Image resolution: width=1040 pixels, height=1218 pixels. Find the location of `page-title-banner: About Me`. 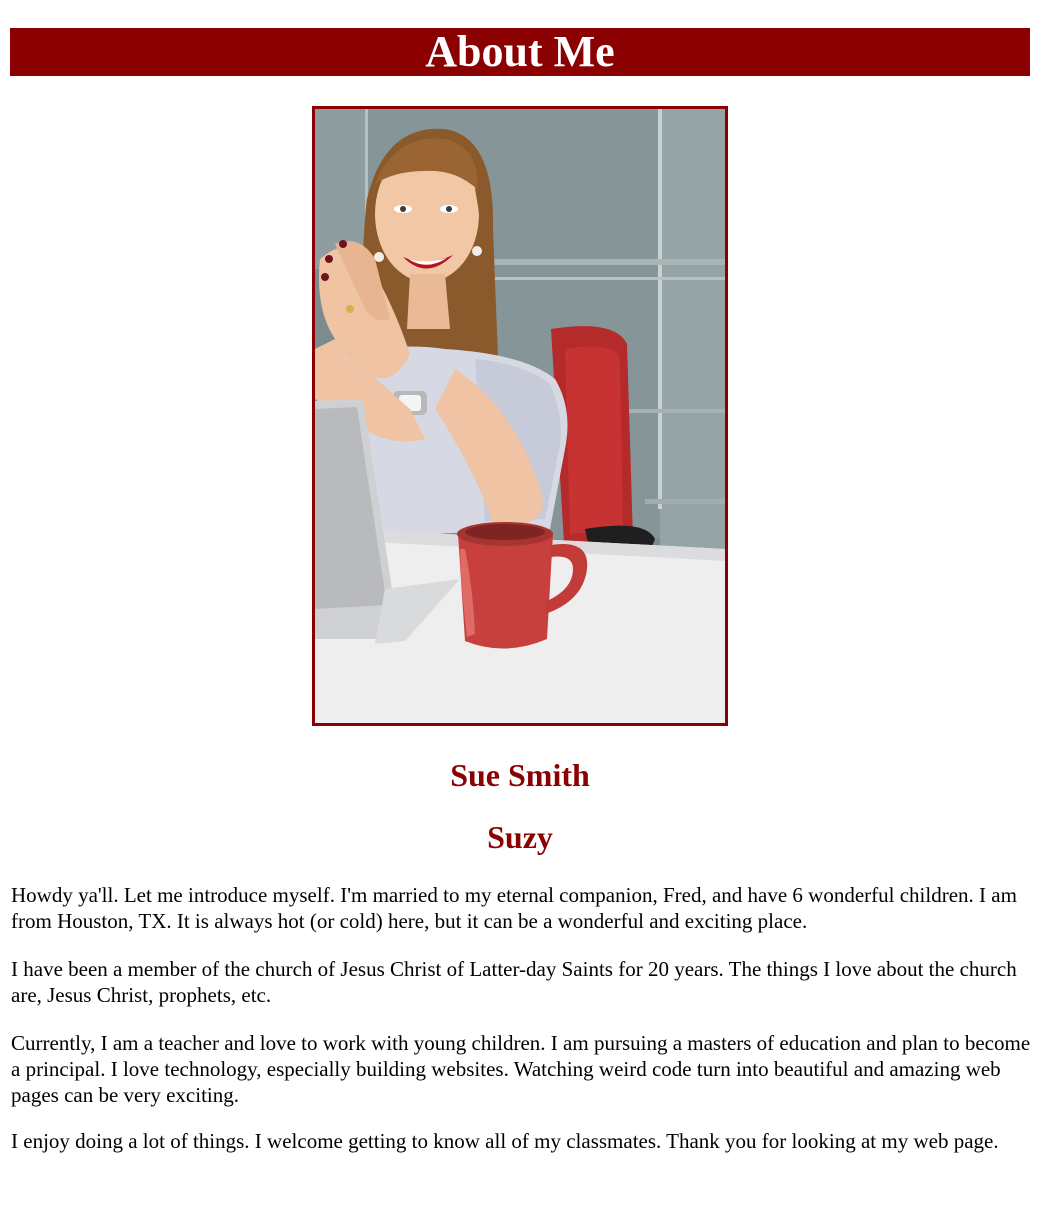

page-title-banner: About Me is located at coordinates (520, 52).